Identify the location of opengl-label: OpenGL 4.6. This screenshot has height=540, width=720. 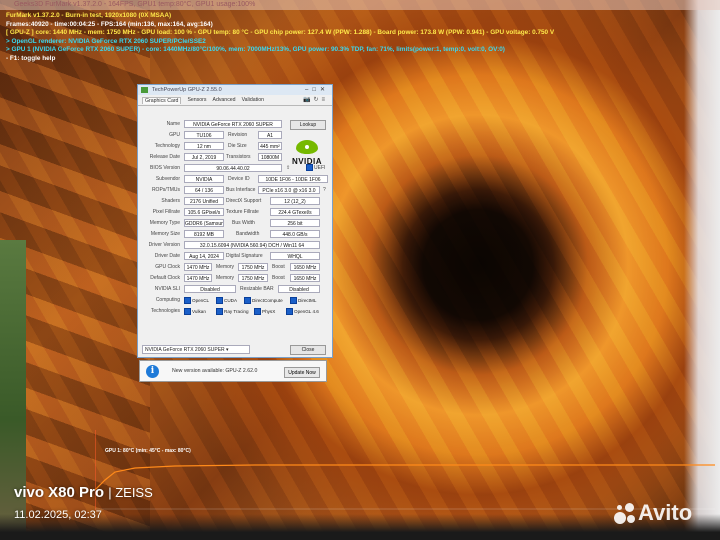
(306, 311).